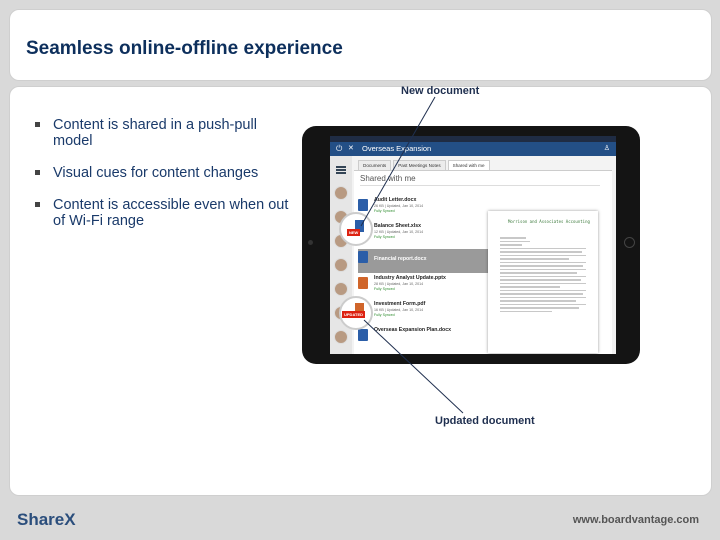 The width and height of the screenshot is (720, 540). What do you see at coordinates (413, 366) in the screenshot?
I see `callout-line-updated` at bounding box center [413, 366].